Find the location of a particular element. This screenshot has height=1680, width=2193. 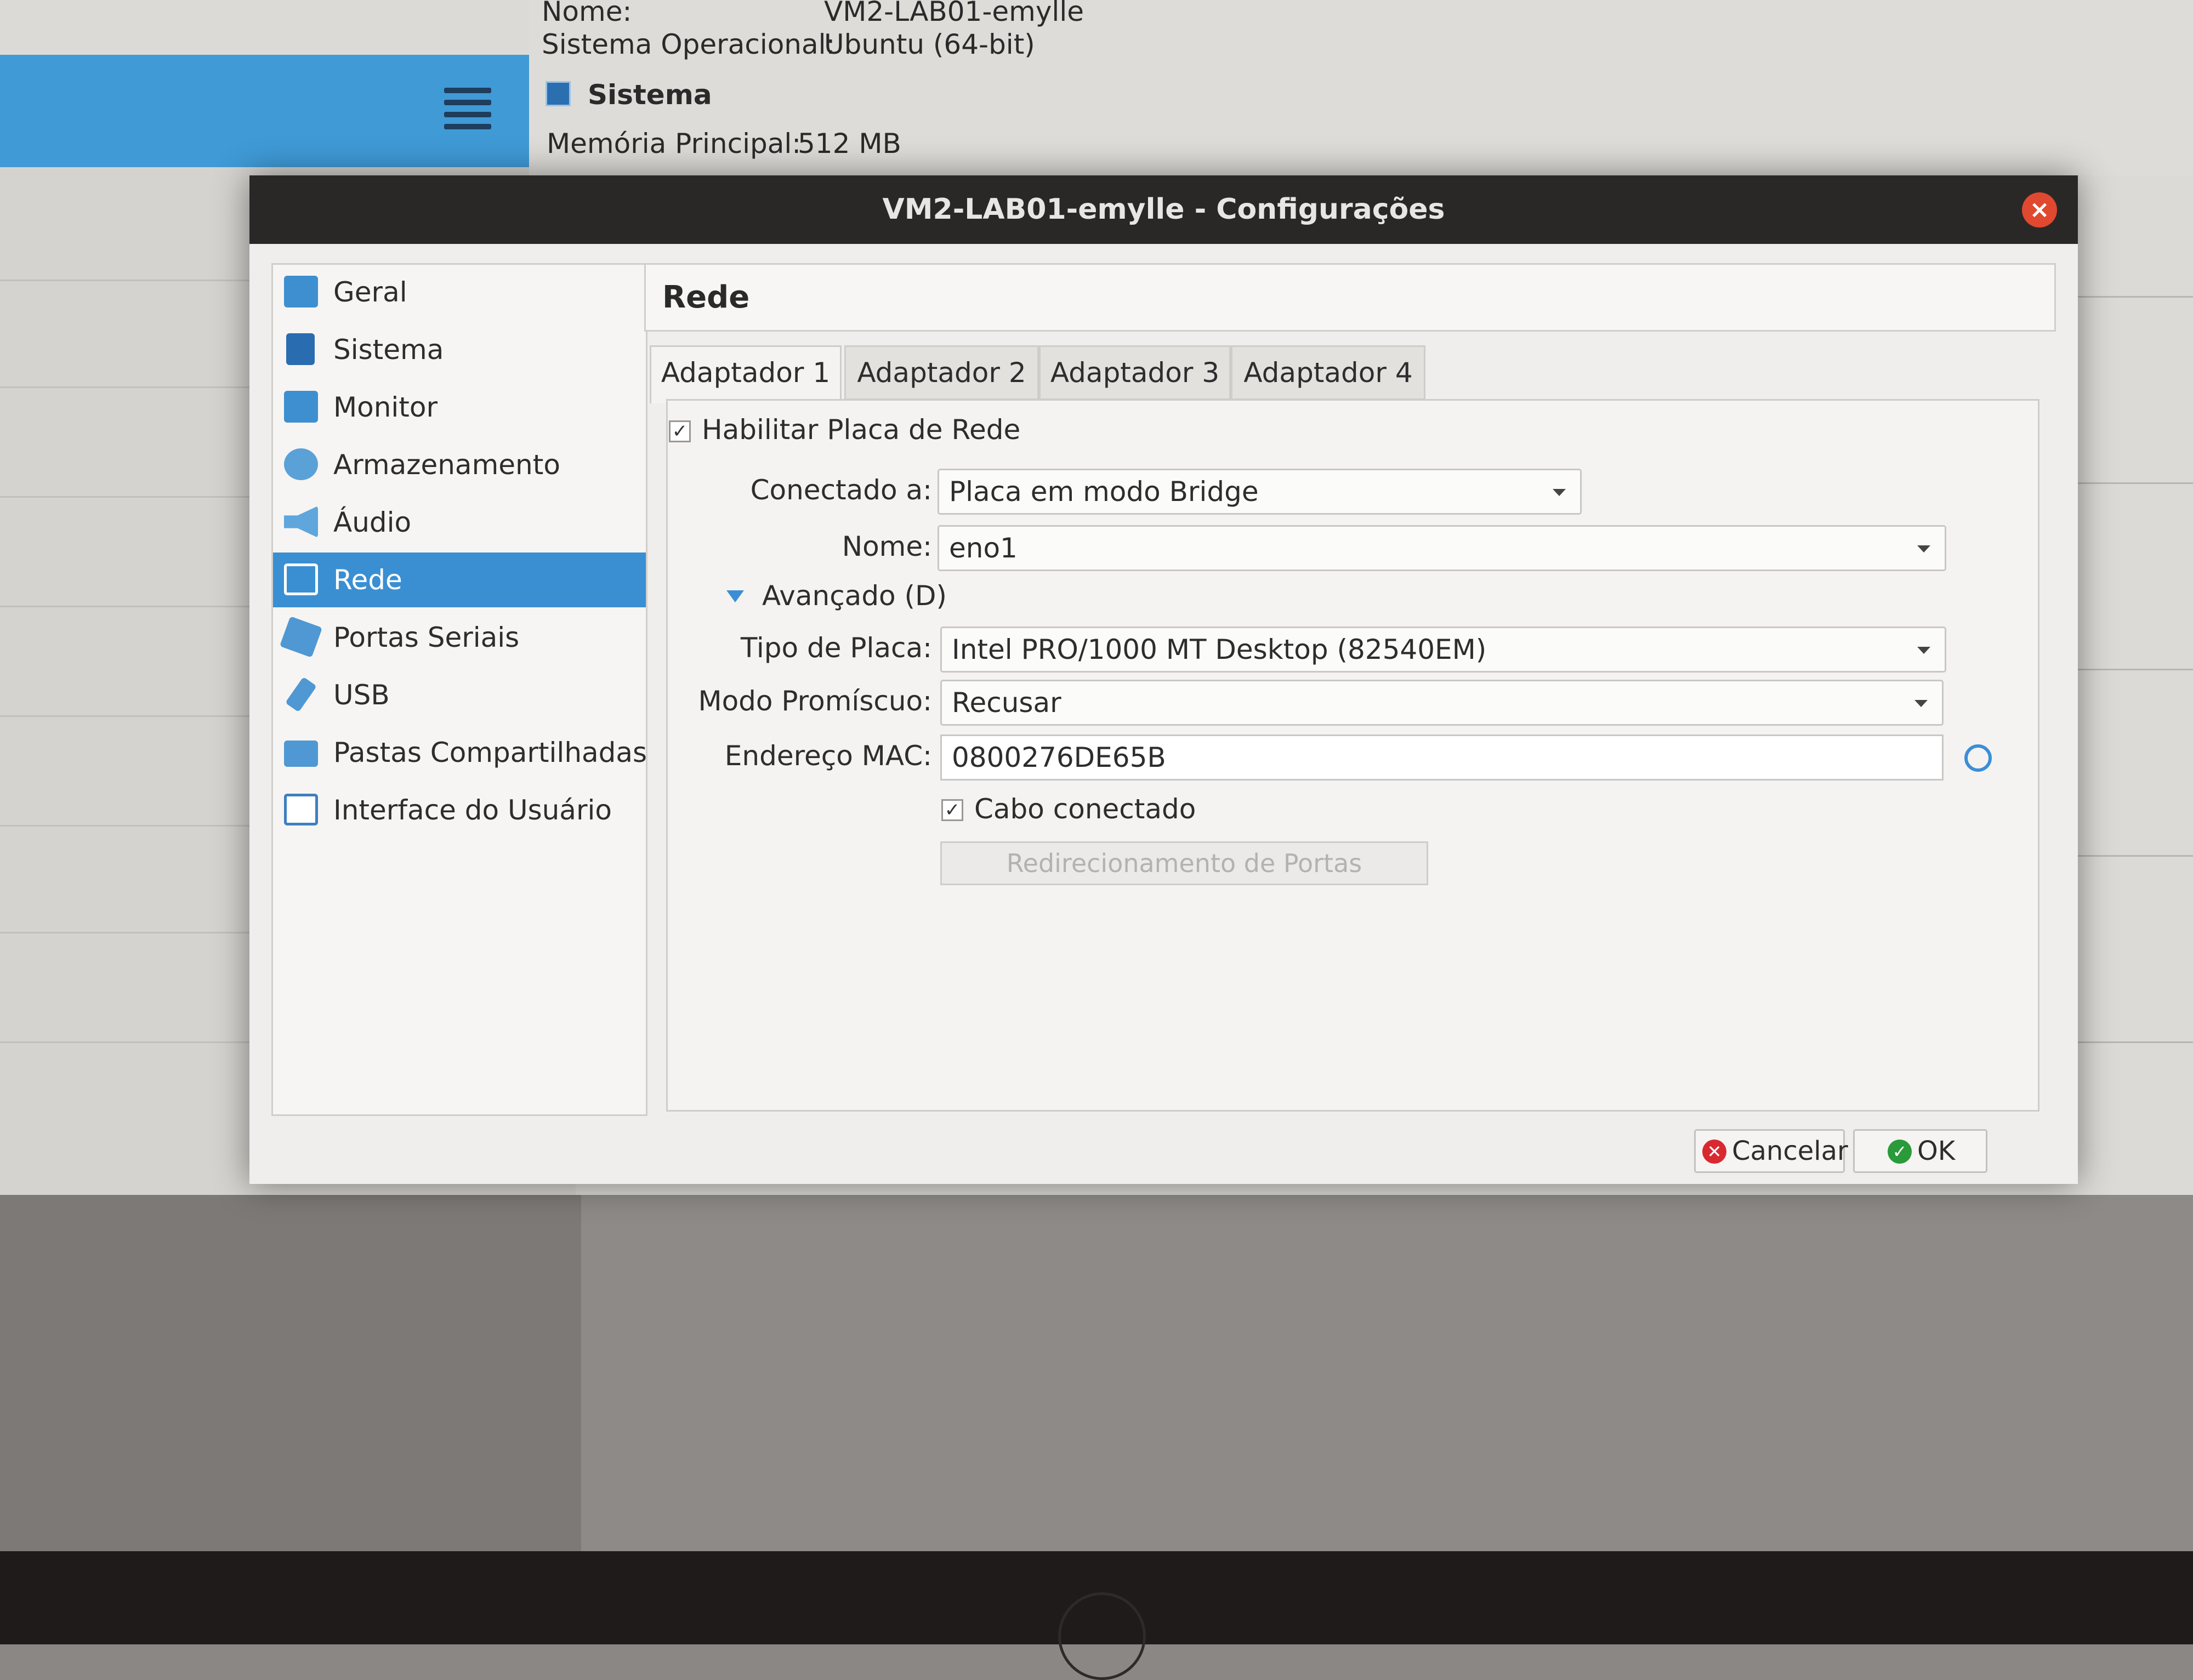

bg-name-label: Nome: is located at coordinates (587, 13).